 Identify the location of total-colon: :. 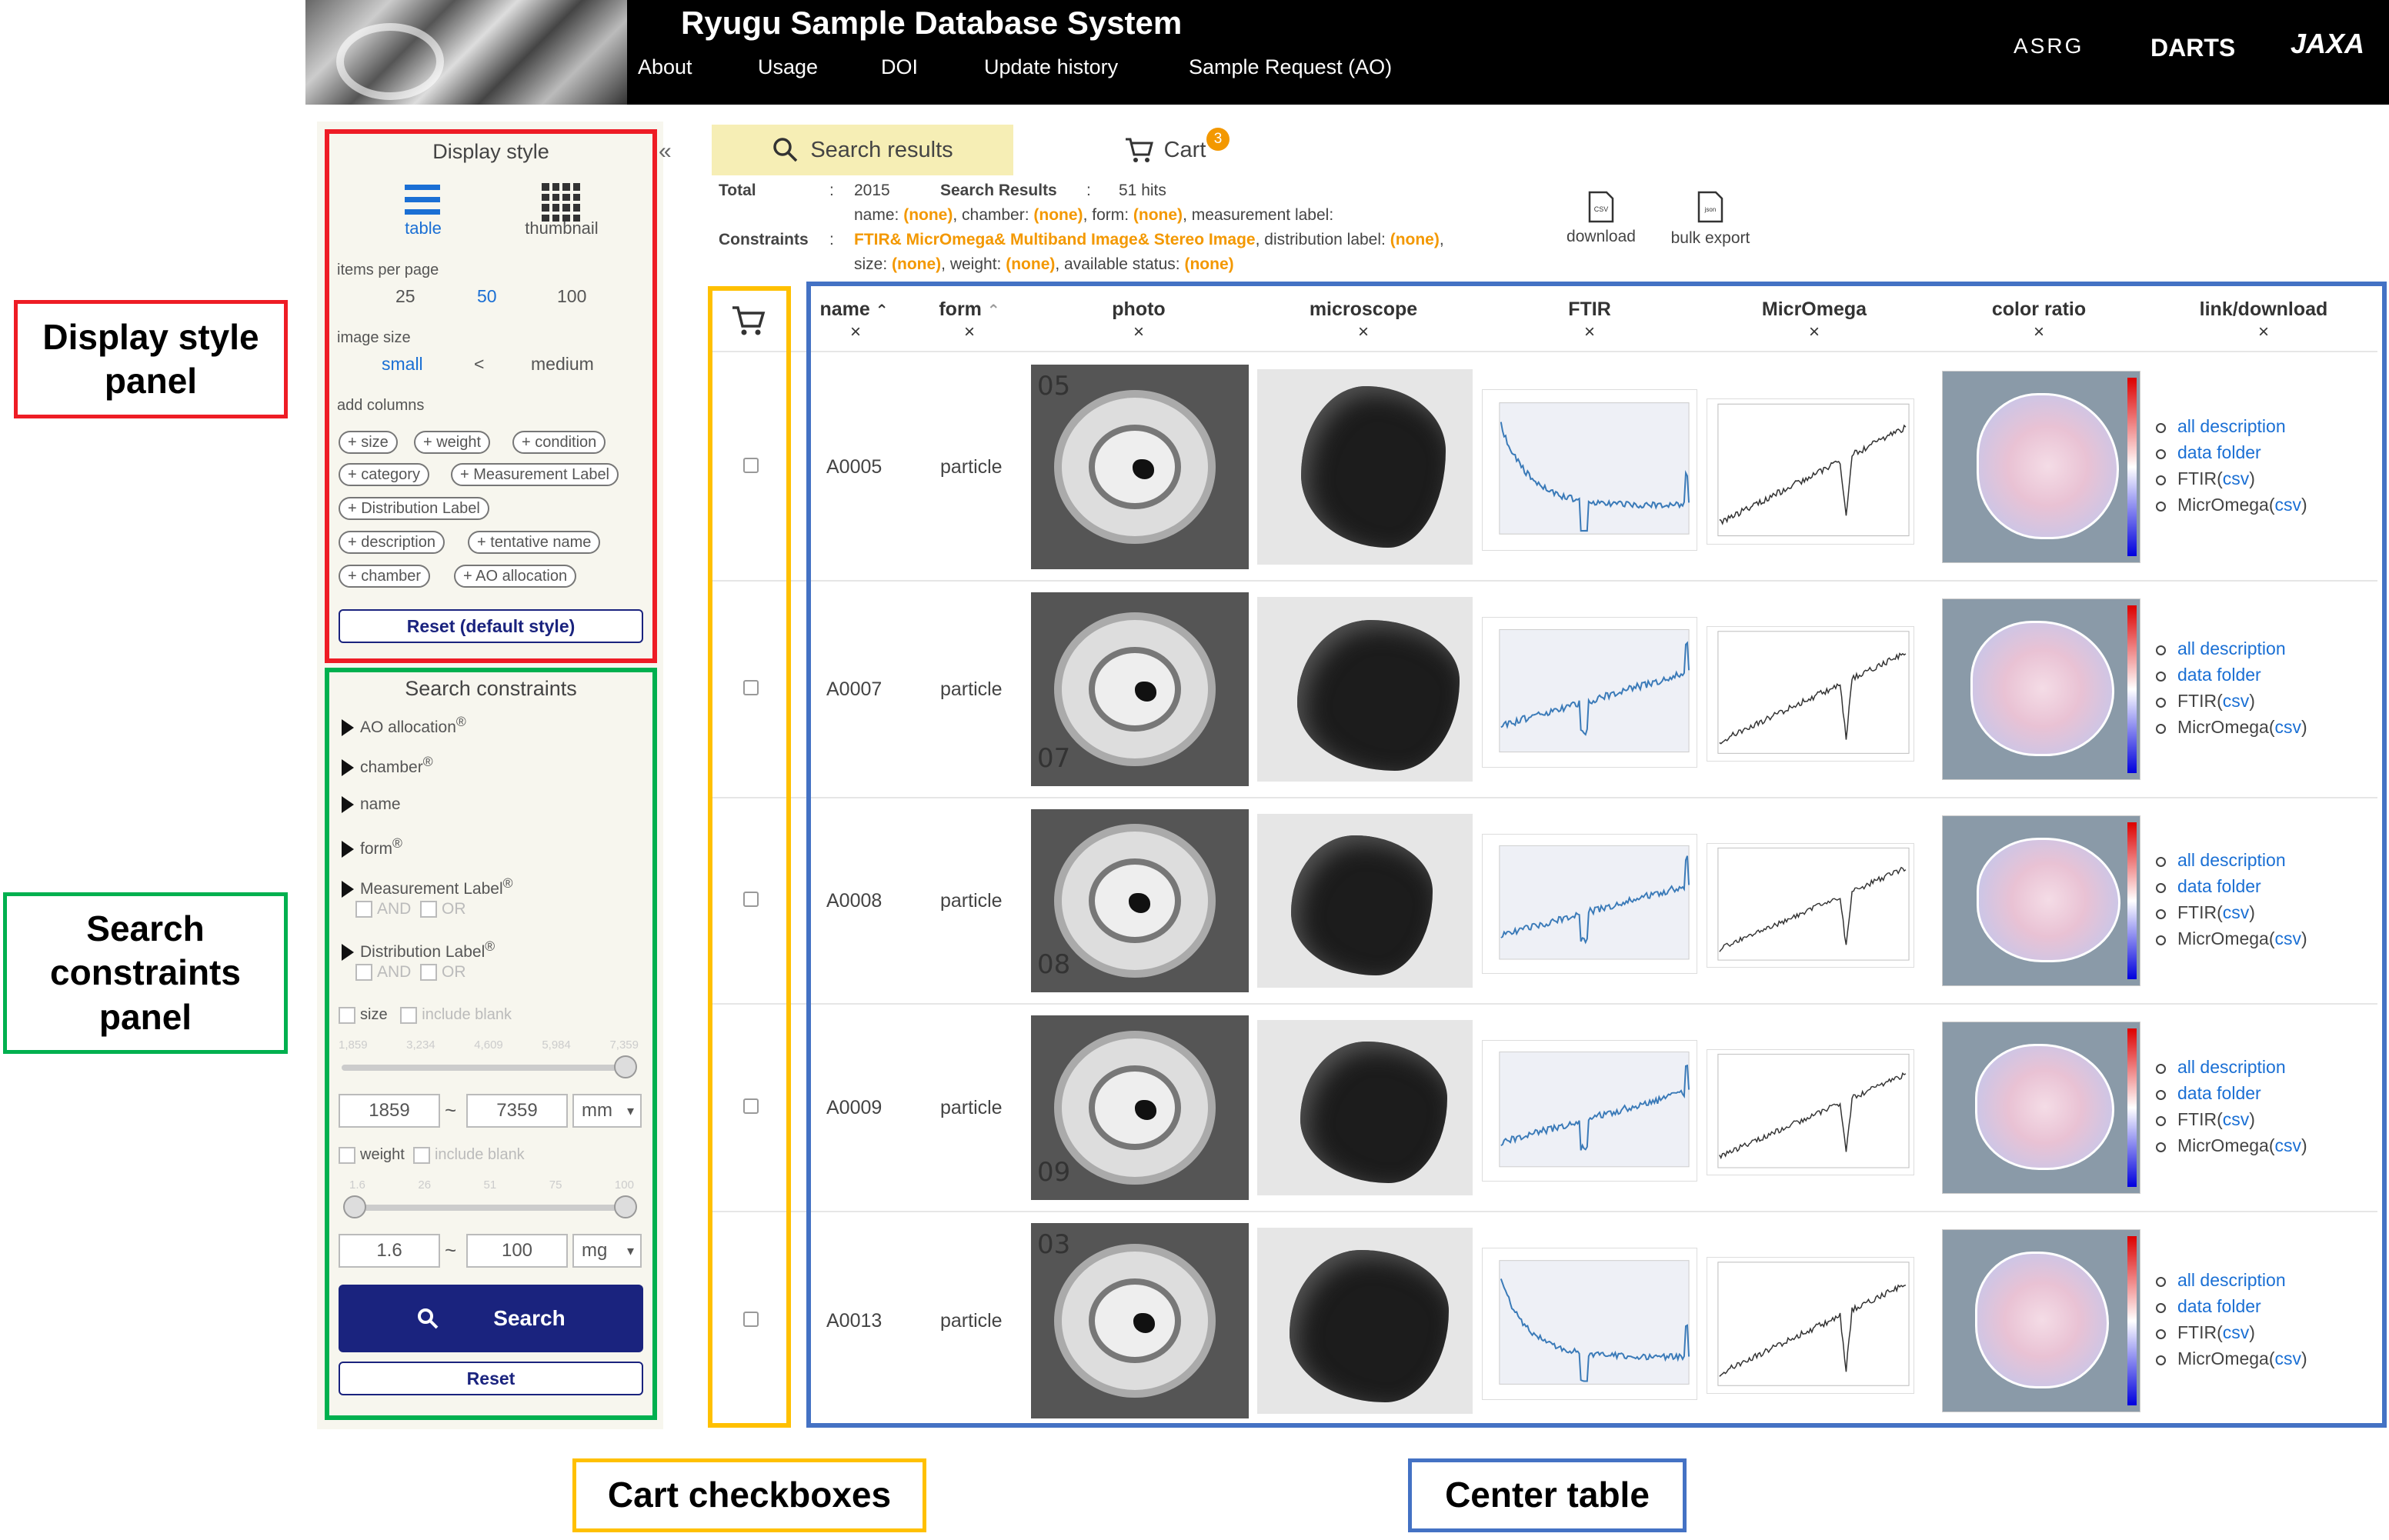
(832, 191).